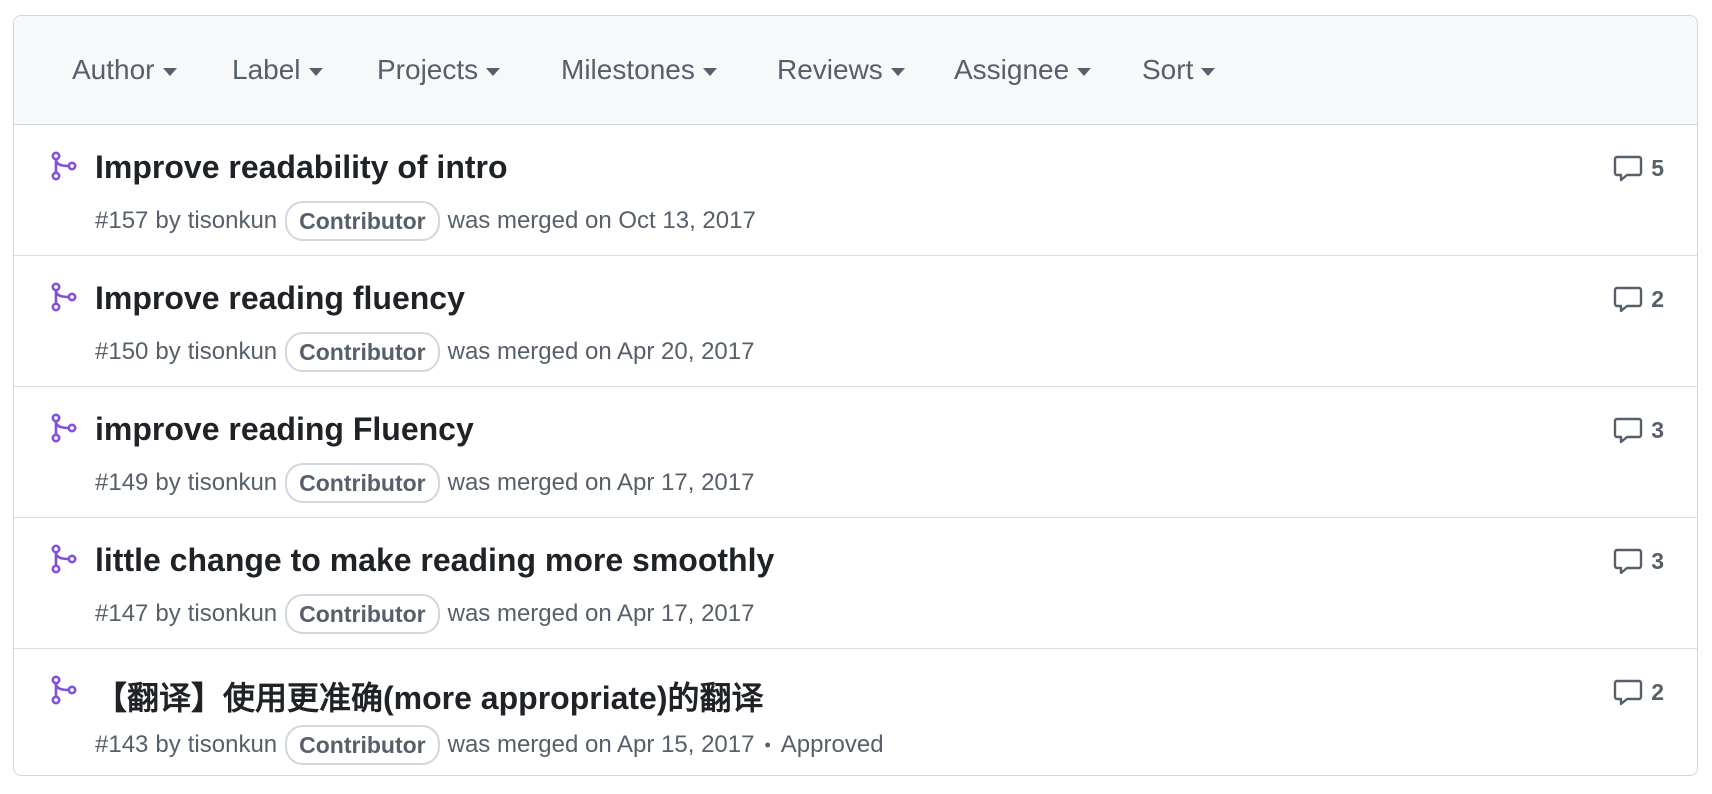 The width and height of the screenshot is (1712, 794). Describe the element at coordinates (832, 745) in the screenshot. I see `review-status-link: Approved` at that location.